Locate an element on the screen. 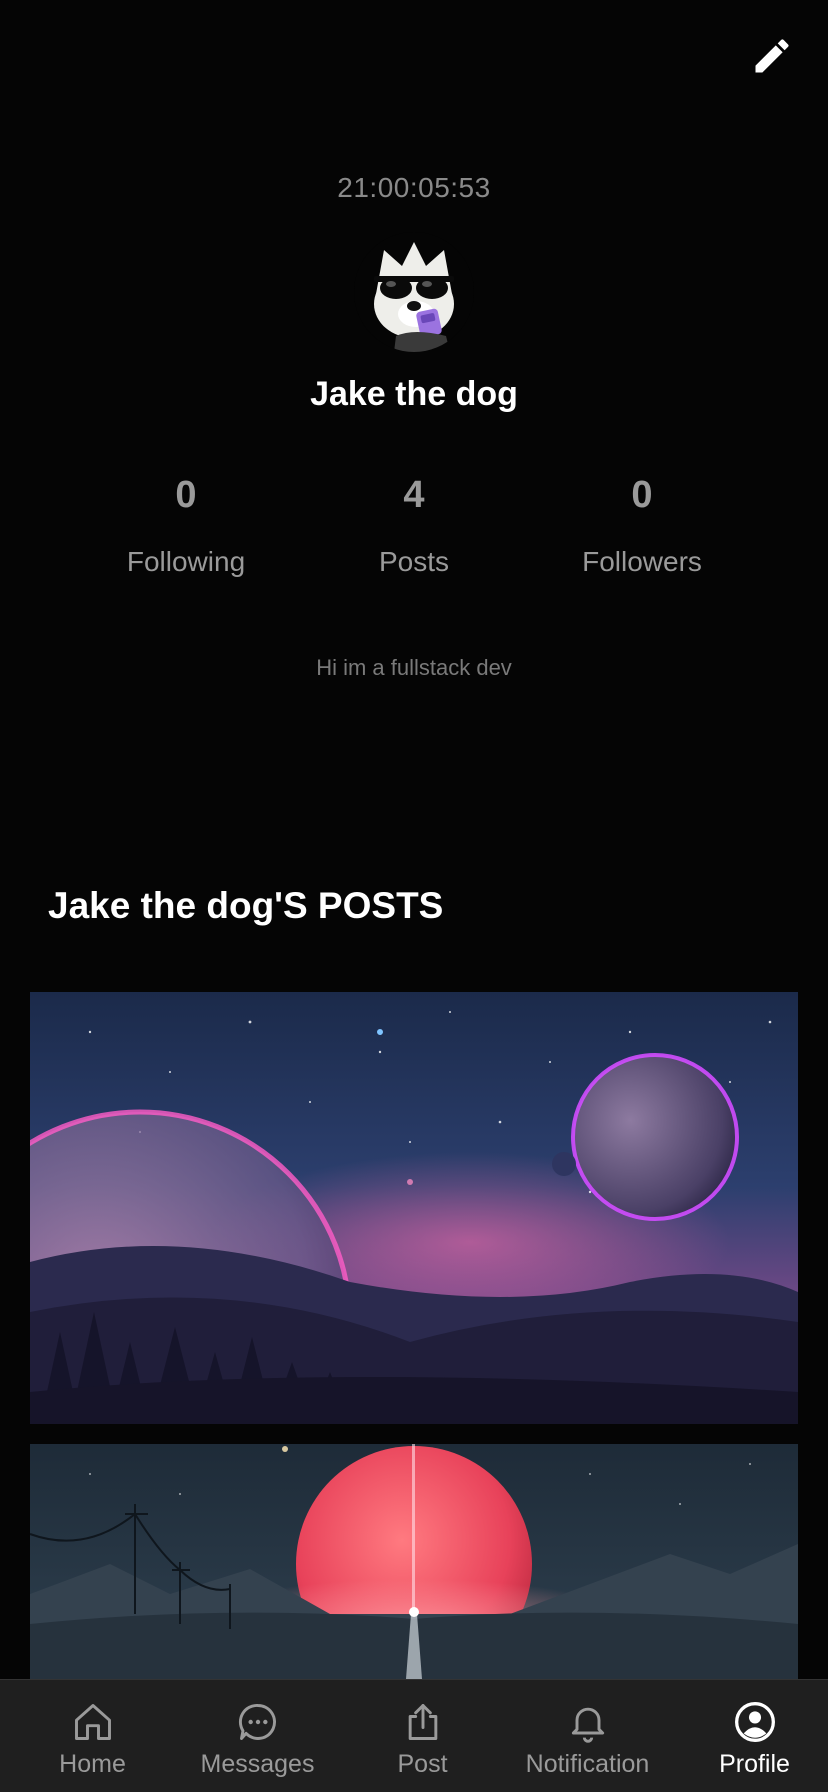 This screenshot has height=1792, width=828. pencil-icon is located at coordinates (772, 56).